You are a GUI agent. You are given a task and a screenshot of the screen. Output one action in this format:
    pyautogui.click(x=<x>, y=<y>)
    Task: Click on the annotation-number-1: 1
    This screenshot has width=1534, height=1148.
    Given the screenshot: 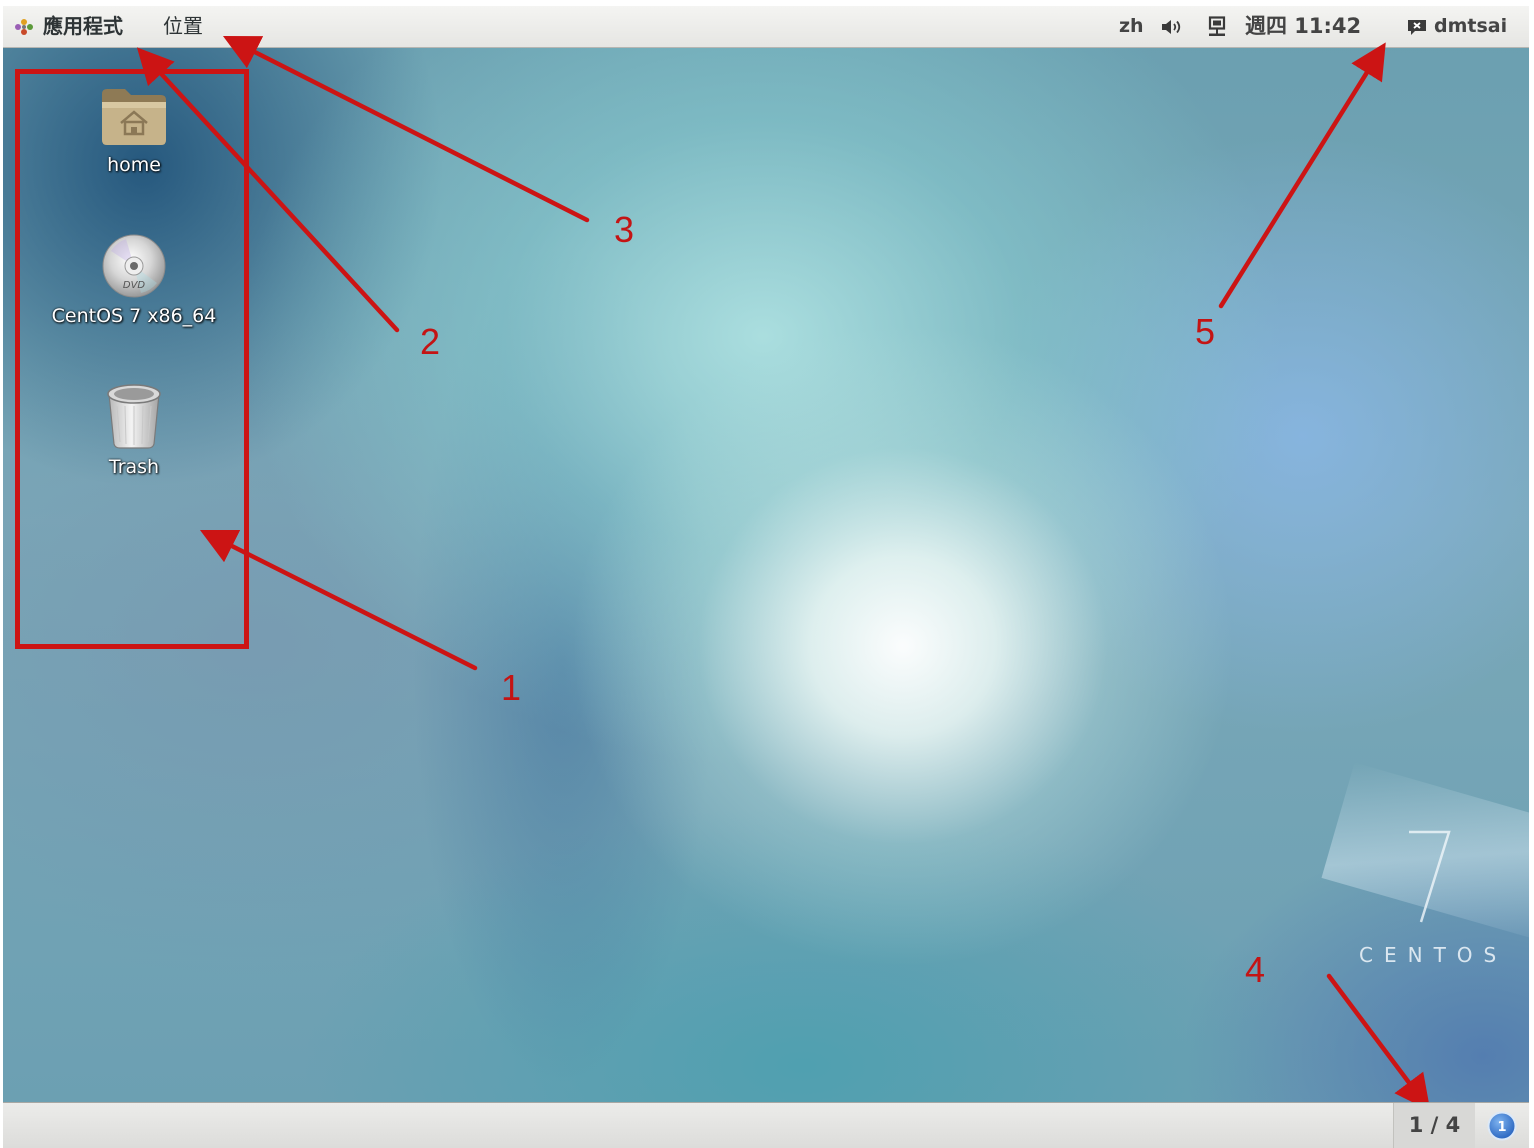 What is the action you would take?
    pyautogui.click(x=511, y=687)
    